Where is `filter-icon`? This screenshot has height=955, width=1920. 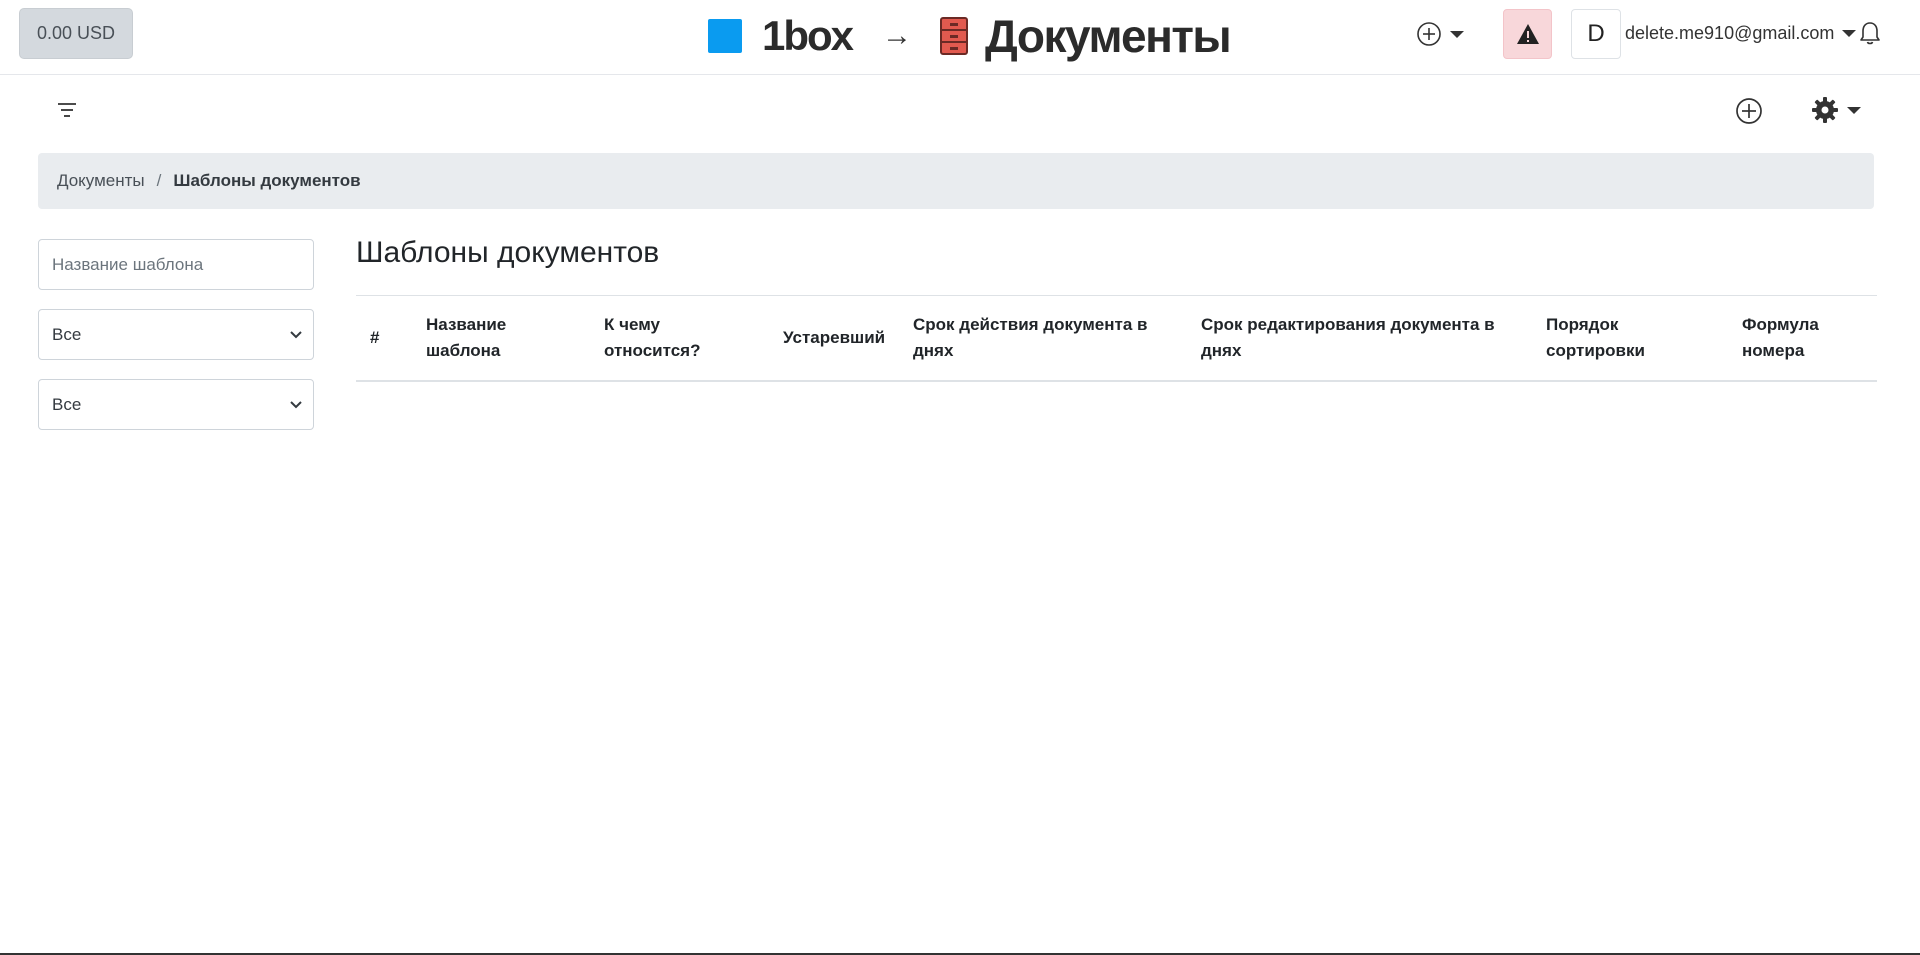
filter-icon is located at coordinates (67, 110).